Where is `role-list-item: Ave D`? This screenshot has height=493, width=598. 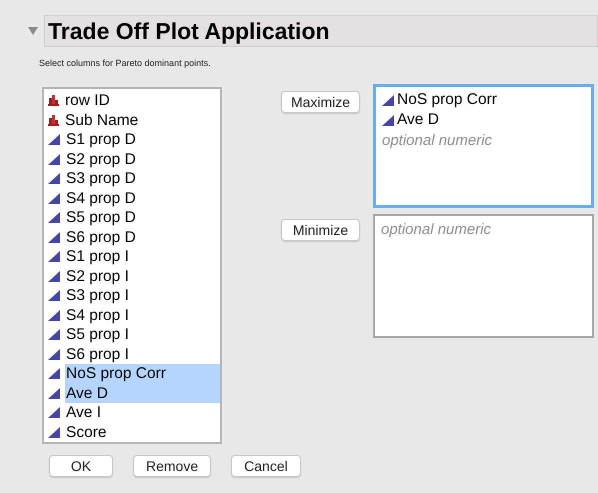
role-list-item: Ave D is located at coordinates (483, 120).